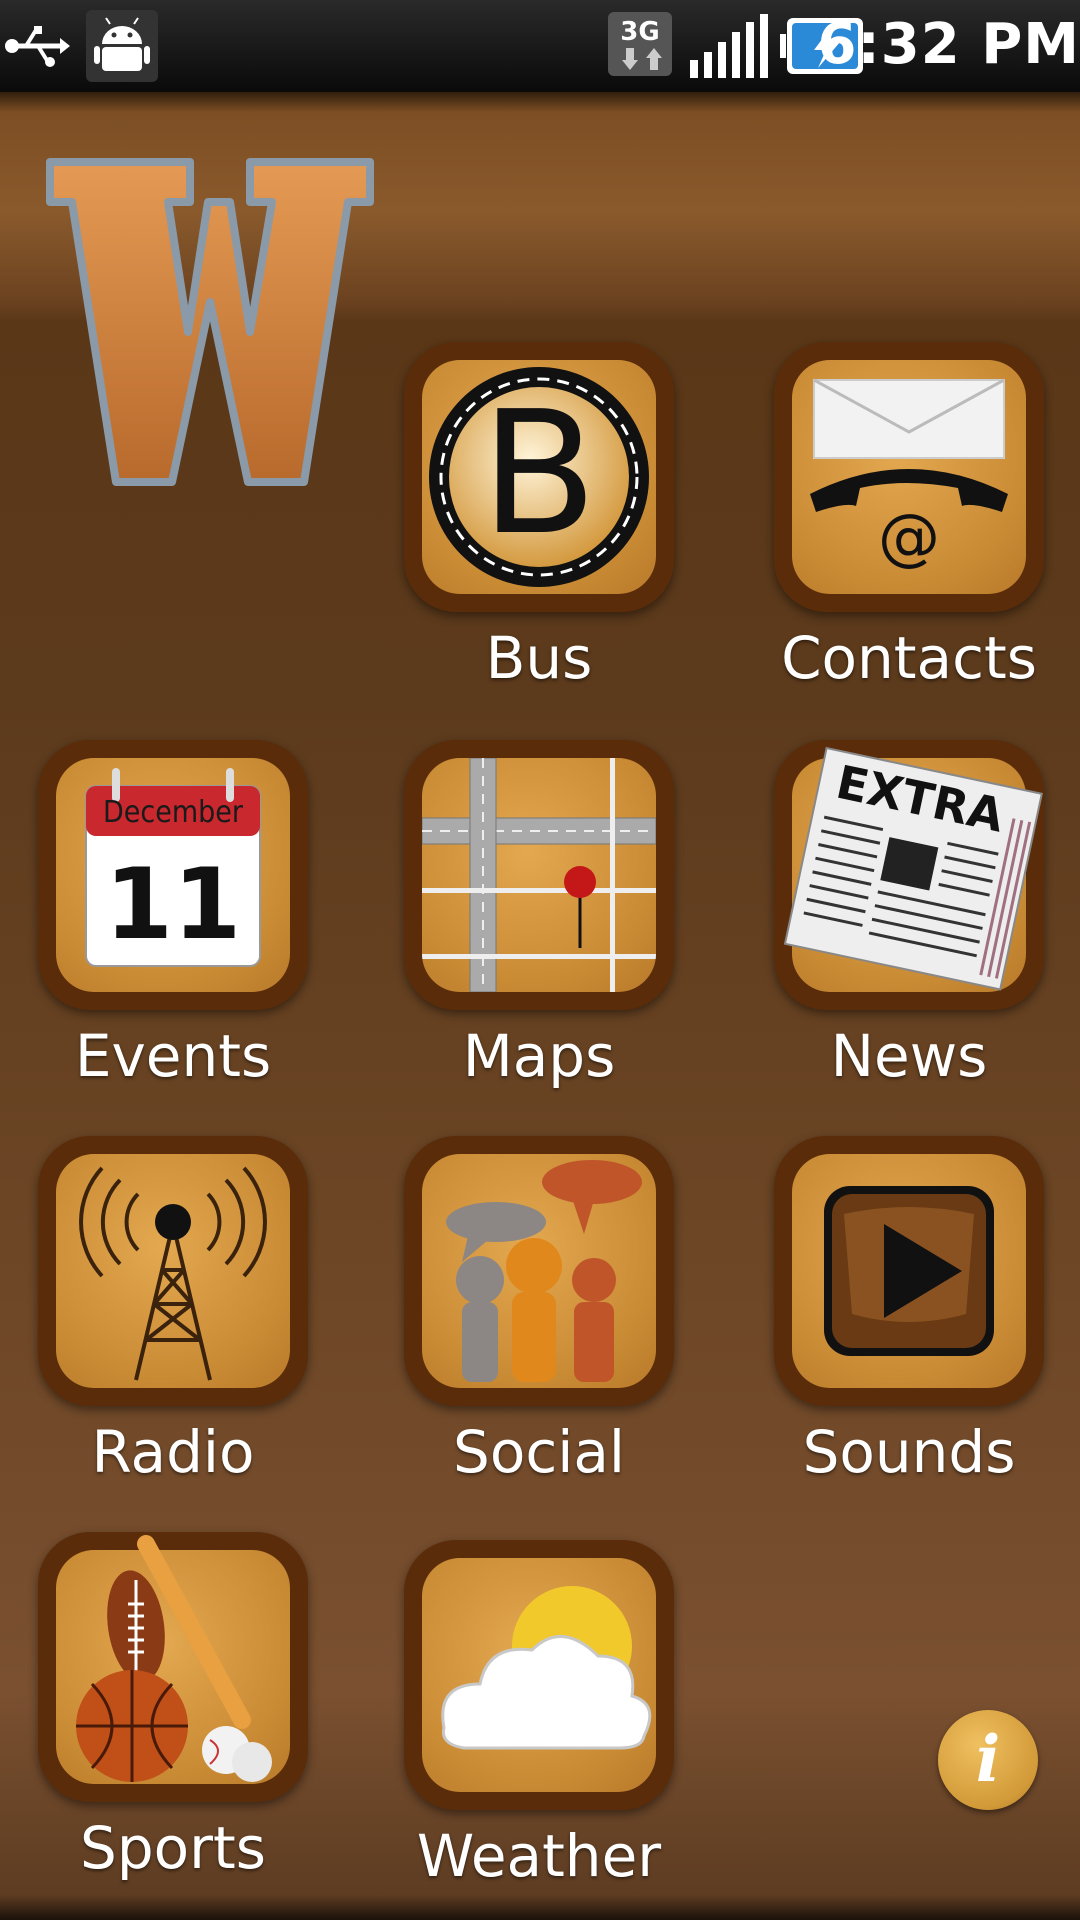 The height and width of the screenshot is (1920, 1080). Describe the element at coordinates (173, 1273) in the screenshot. I see `radio-tower-icon` at that location.